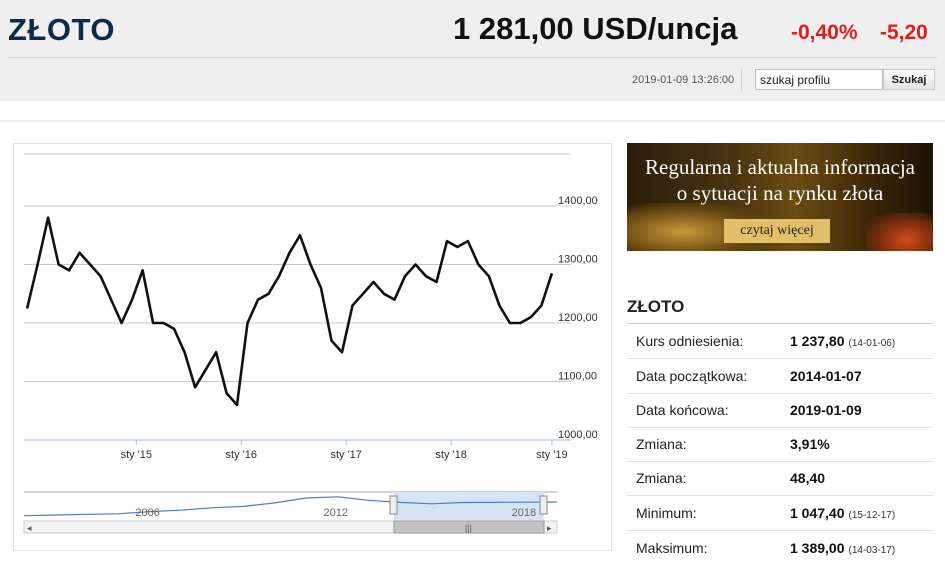  I want to click on scroll-right-icon: ▸, so click(549, 528).